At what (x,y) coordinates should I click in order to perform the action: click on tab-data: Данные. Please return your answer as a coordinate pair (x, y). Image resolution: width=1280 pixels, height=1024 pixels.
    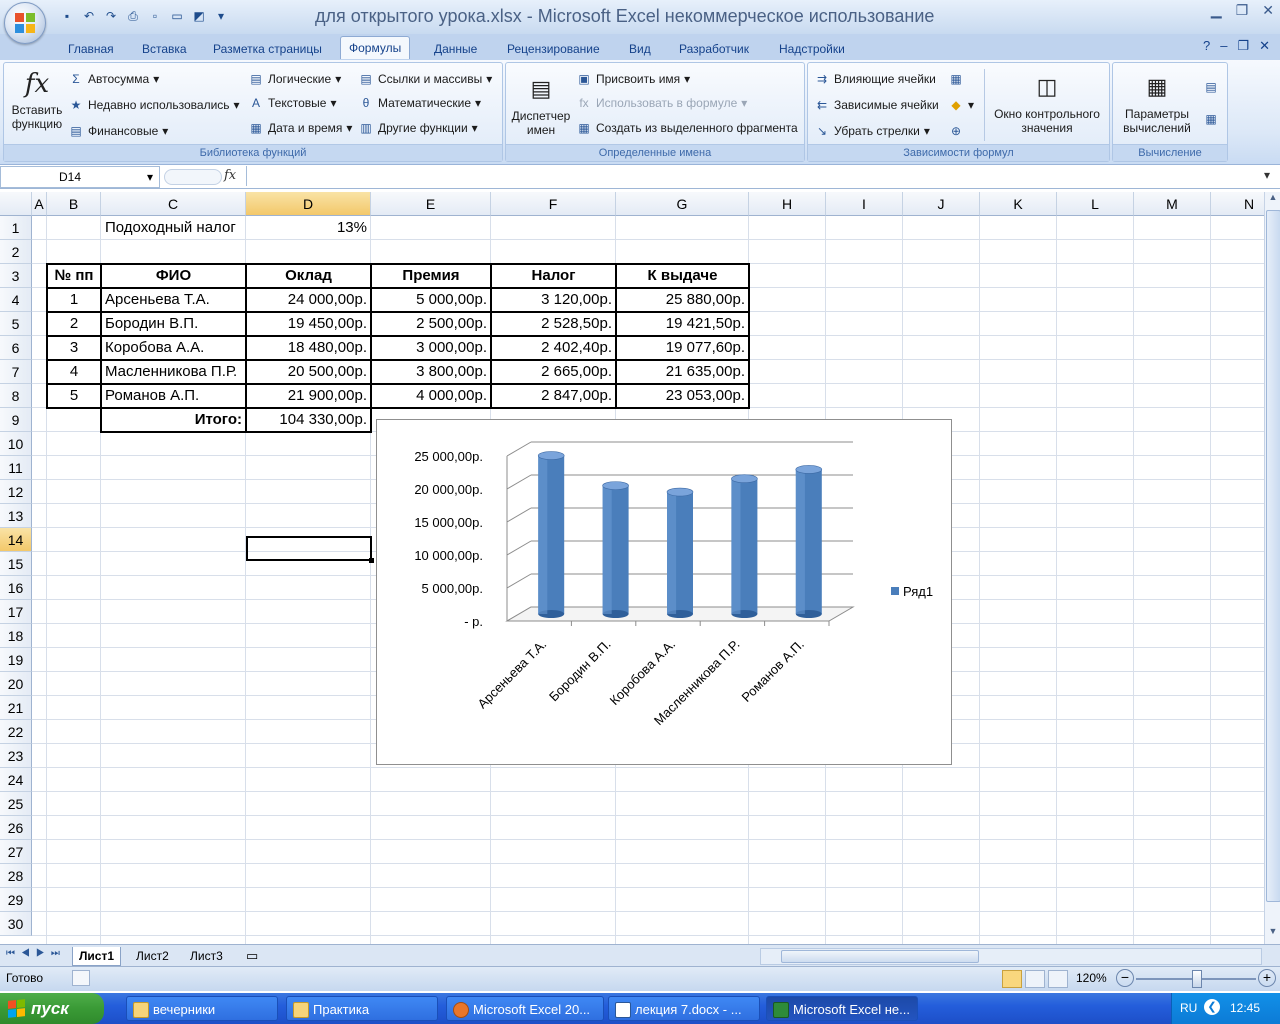
    Looking at the image, I should click on (455, 49).